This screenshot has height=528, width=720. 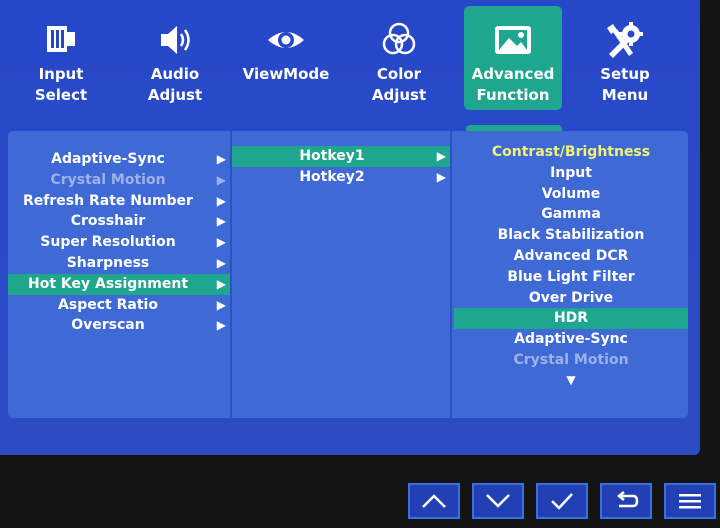 What do you see at coordinates (571, 339) in the screenshot?
I see `option-adaptive-sync: Adaptive-Sync` at bounding box center [571, 339].